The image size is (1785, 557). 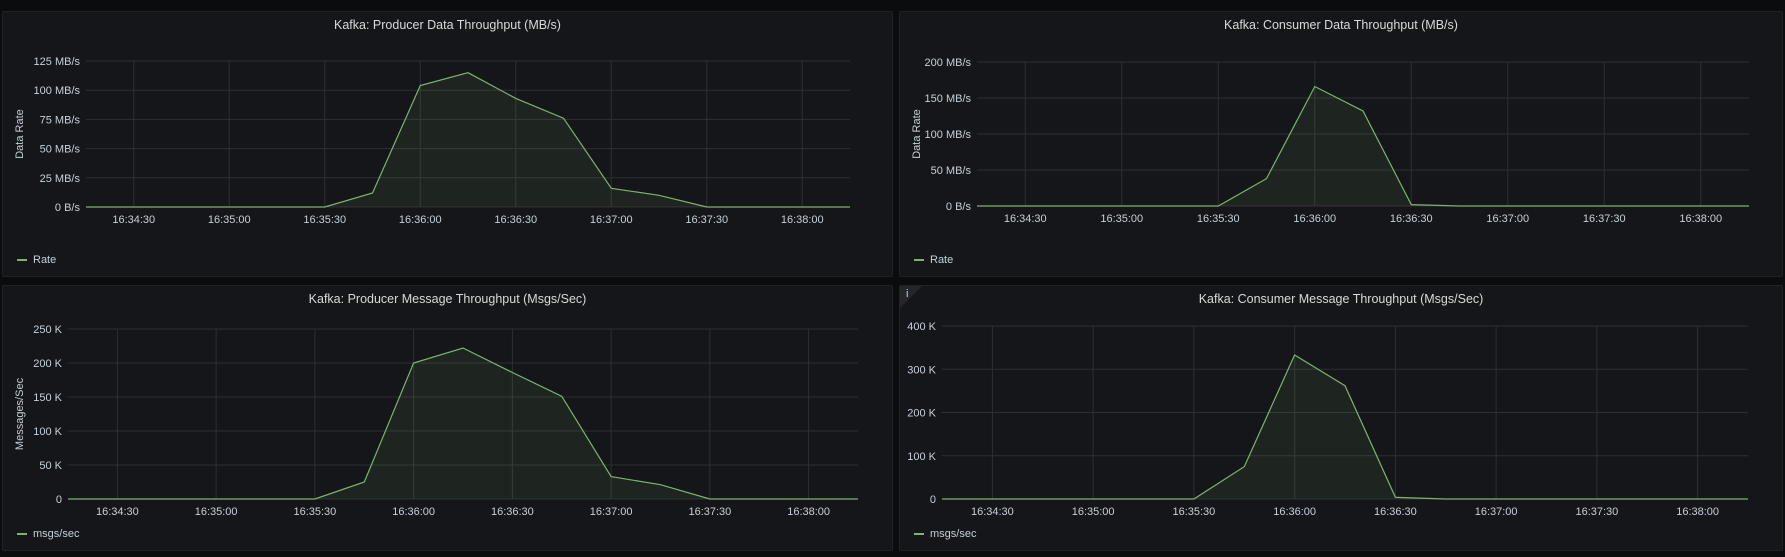 I want to click on y-tick-label: 400 K, so click(x=921, y=327).